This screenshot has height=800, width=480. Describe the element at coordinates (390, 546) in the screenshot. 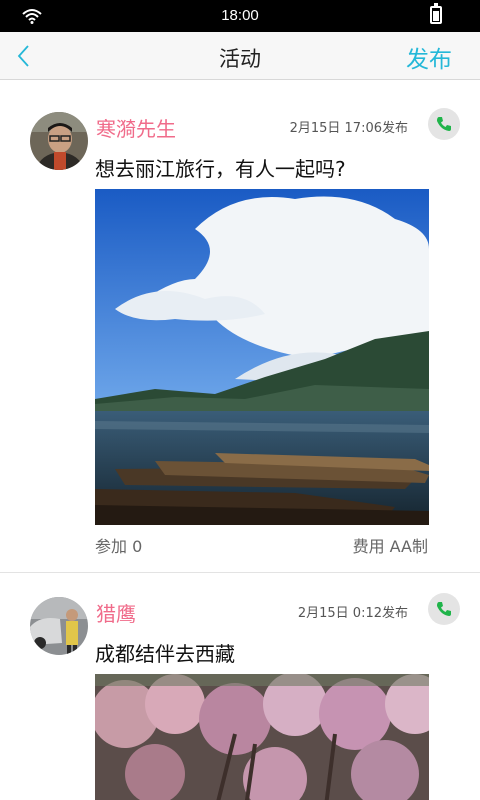

I see `cost-label: 费用 AA制` at that location.